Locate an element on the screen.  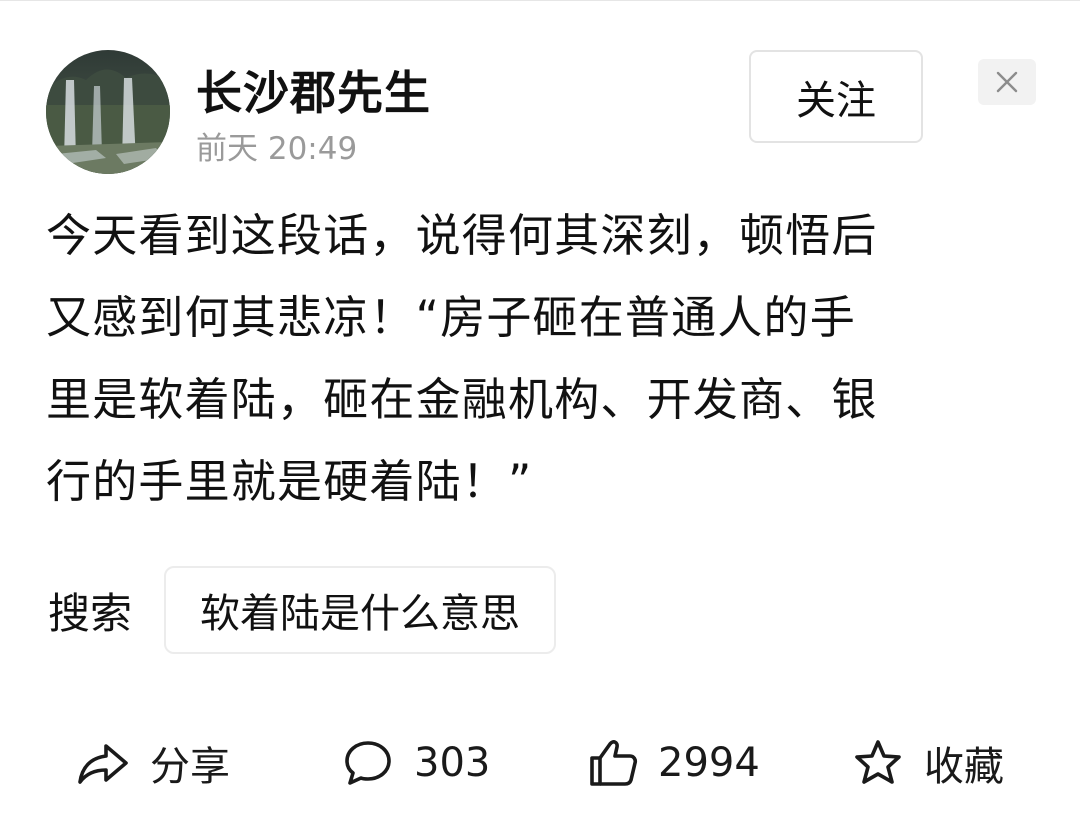
comment-count: 303 is located at coordinates (452, 763).